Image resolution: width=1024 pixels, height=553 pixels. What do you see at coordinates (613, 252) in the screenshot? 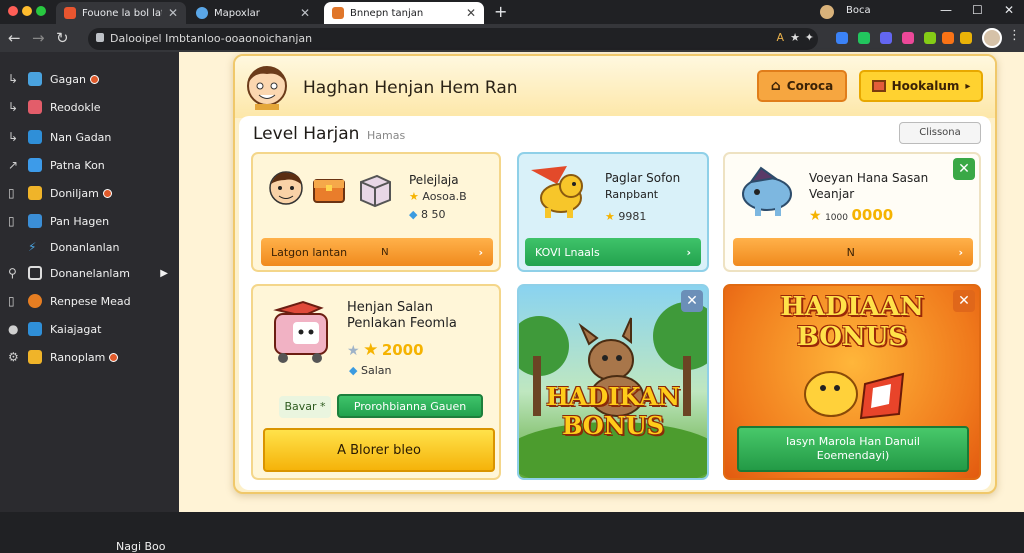
I see `card-action-button: KOVI Lnaals ›` at bounding box center [613, 252].